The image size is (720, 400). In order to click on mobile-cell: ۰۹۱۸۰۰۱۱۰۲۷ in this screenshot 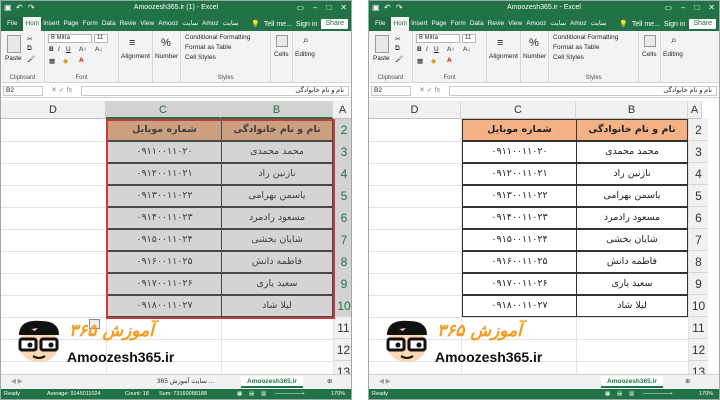, I will do `click(164, 306)`.